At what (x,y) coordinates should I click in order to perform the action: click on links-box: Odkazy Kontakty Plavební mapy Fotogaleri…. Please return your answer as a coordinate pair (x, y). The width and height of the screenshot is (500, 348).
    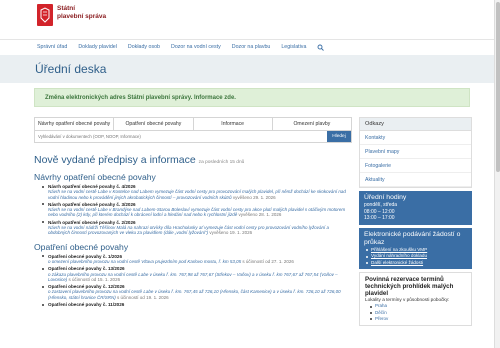
    Looking at the image, I should click on (415, 152).